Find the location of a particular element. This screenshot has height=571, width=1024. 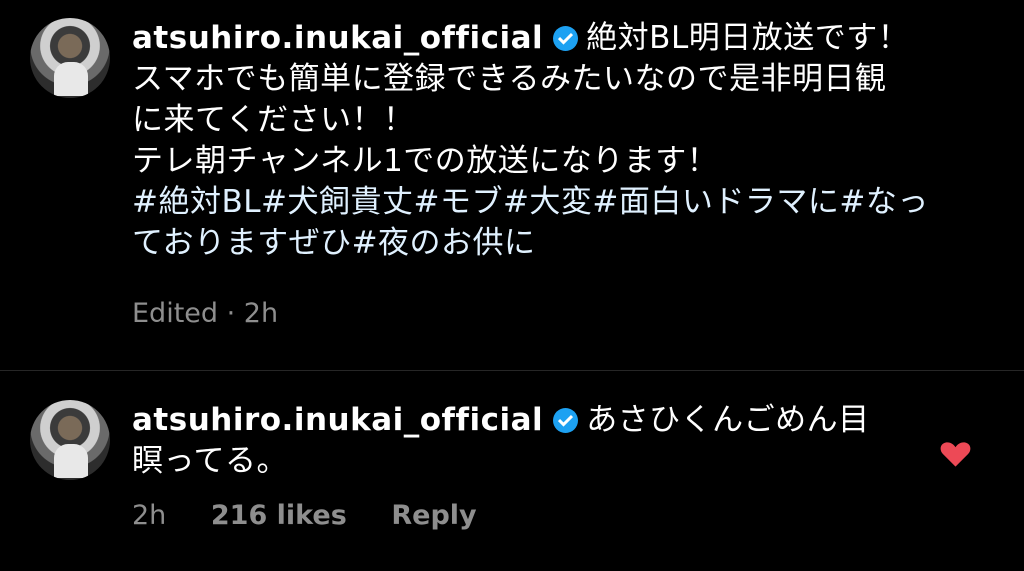

caption-line-1: 絶対BL明日放送です！ is located at coordinates (748, 38).